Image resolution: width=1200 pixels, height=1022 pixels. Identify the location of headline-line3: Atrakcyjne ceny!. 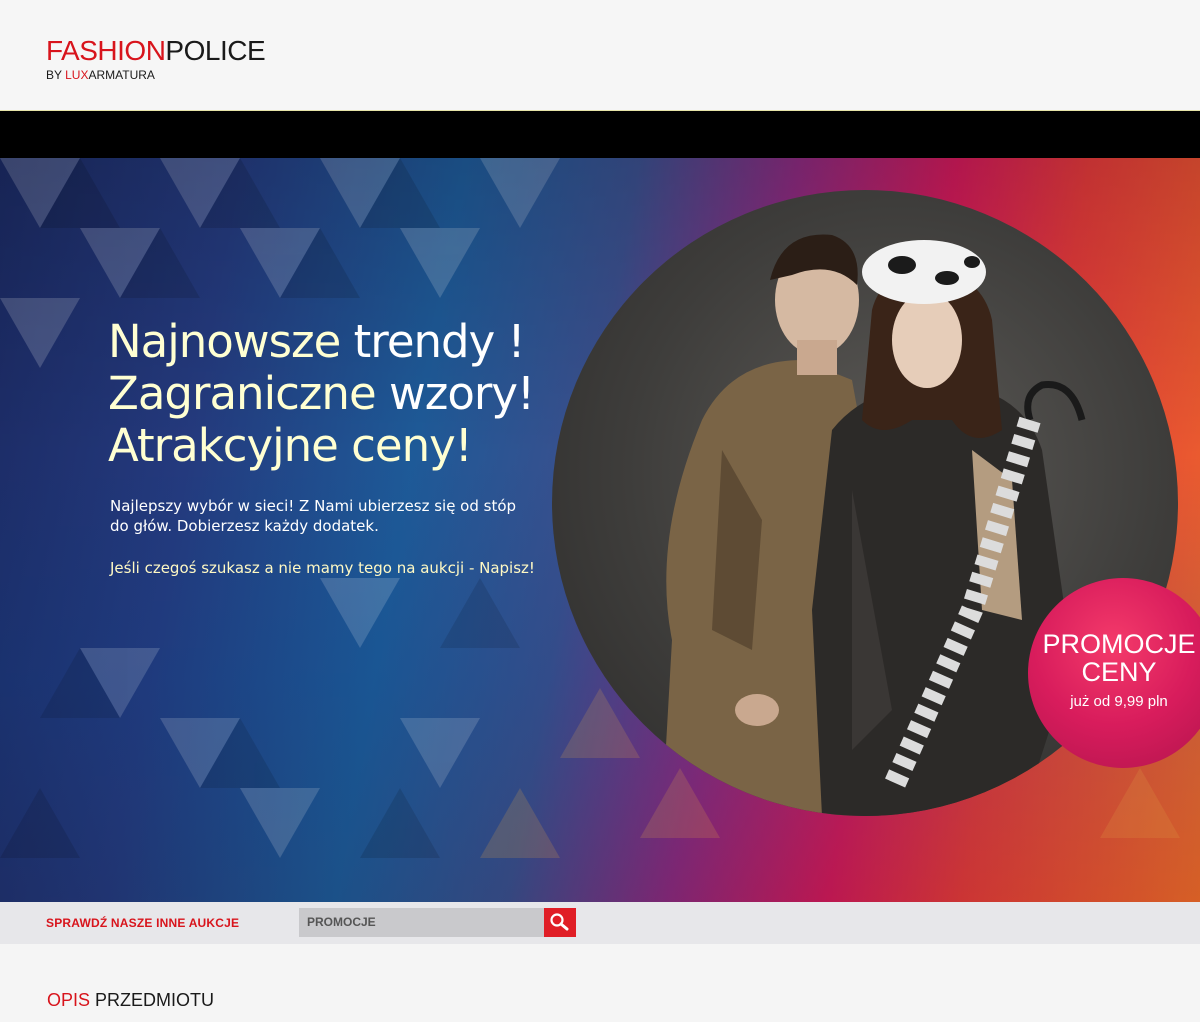
(290, 445).